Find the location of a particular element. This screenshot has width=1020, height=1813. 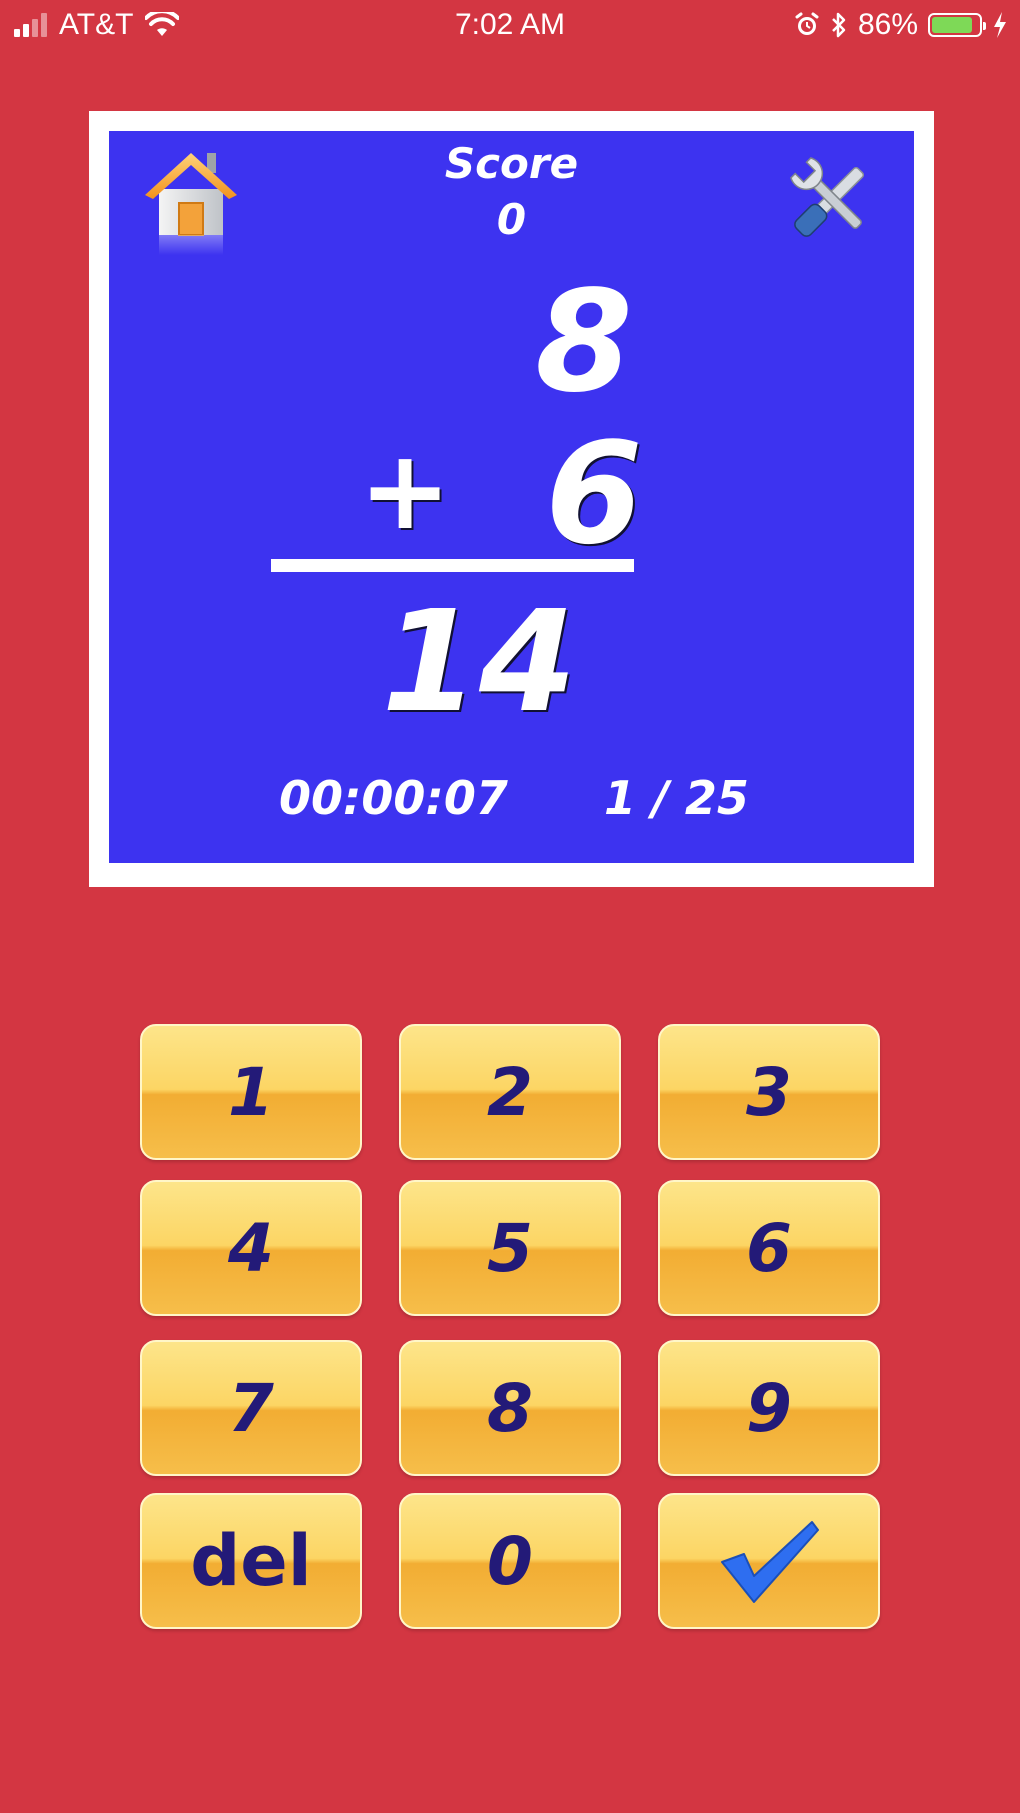

key-7: 7 is located at coordinates (251, 1408).